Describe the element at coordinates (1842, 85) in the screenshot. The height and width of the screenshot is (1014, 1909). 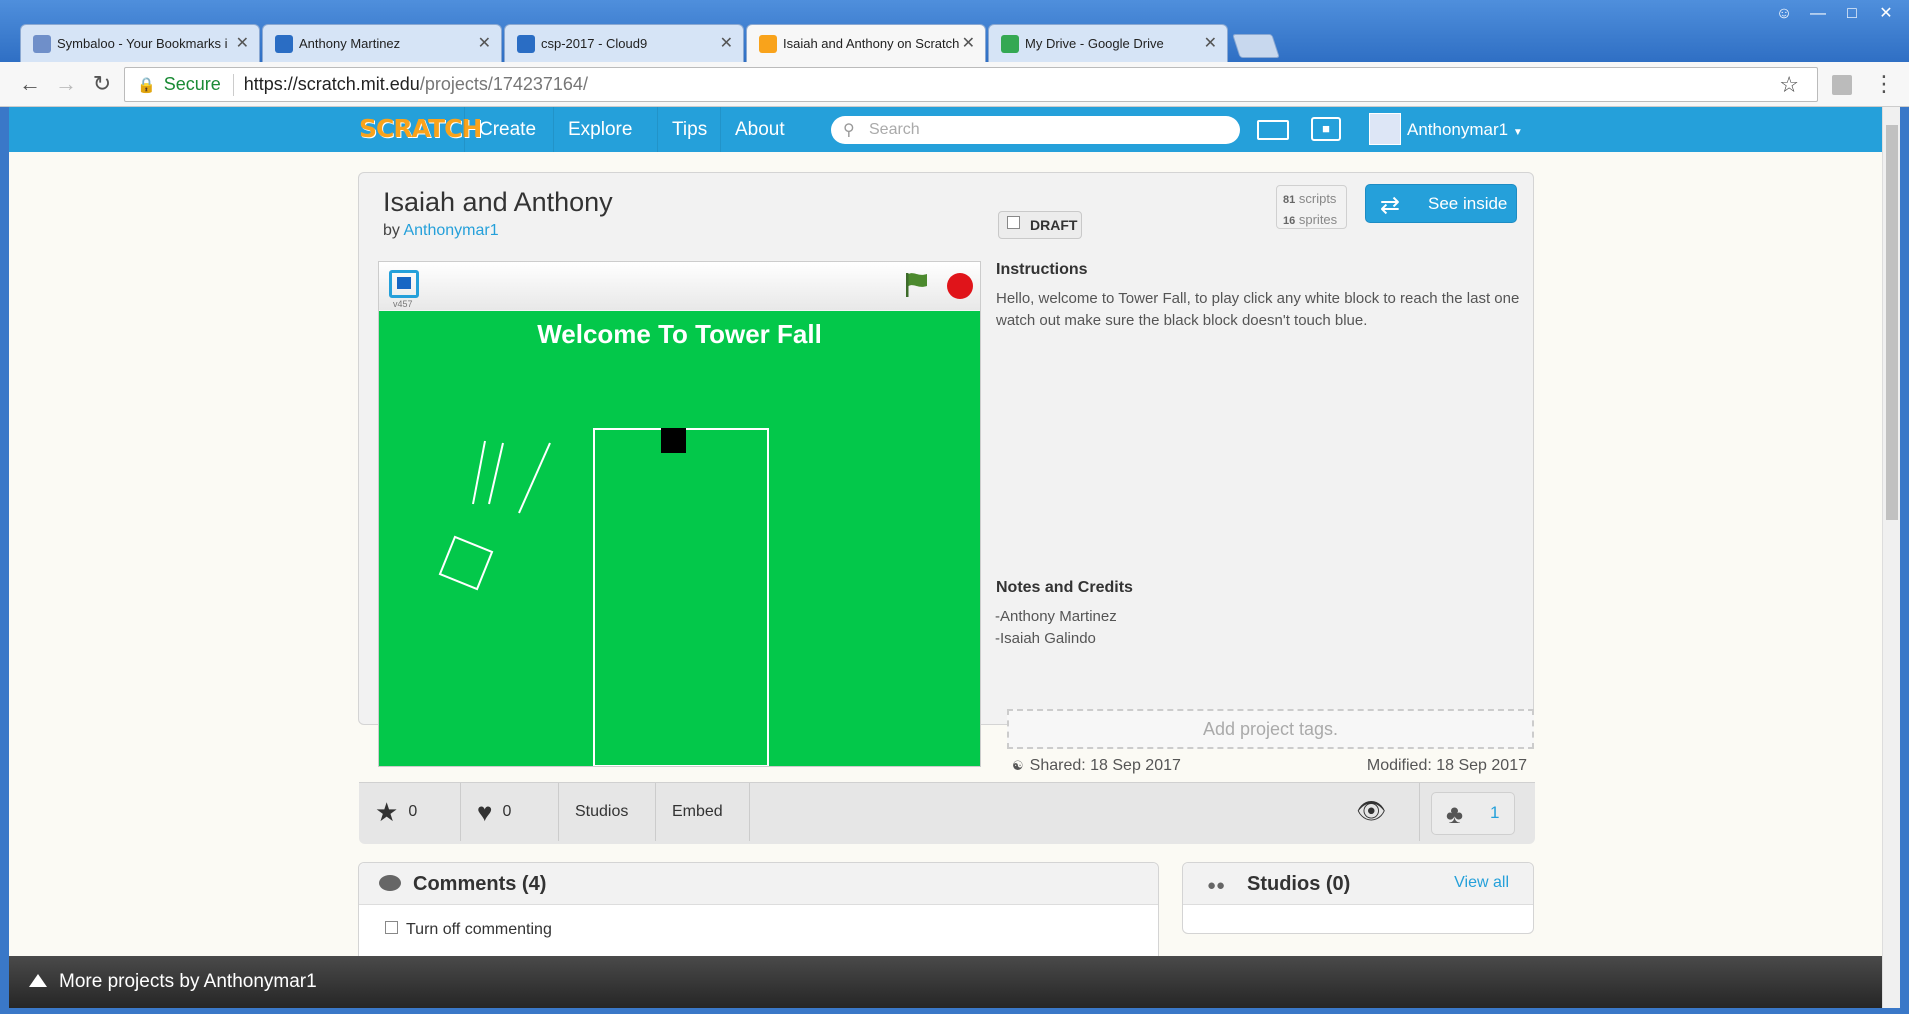
I see `extension-icon` at that location.